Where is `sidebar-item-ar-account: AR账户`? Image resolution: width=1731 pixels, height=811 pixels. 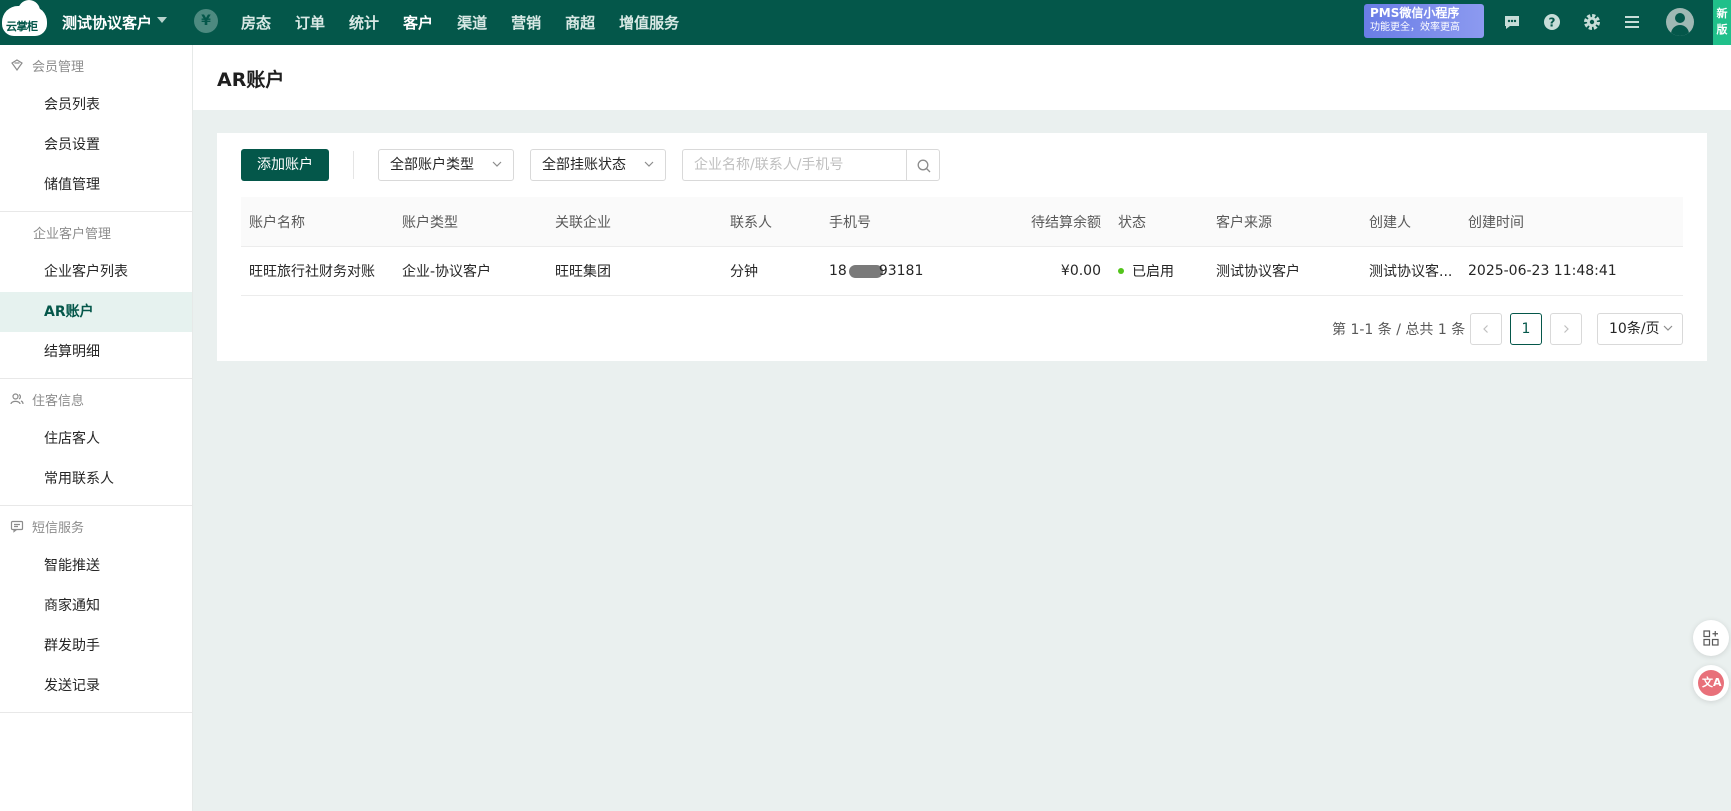 sidebar-item-ar-account: AR账户 is located at coordinates (96, 312).